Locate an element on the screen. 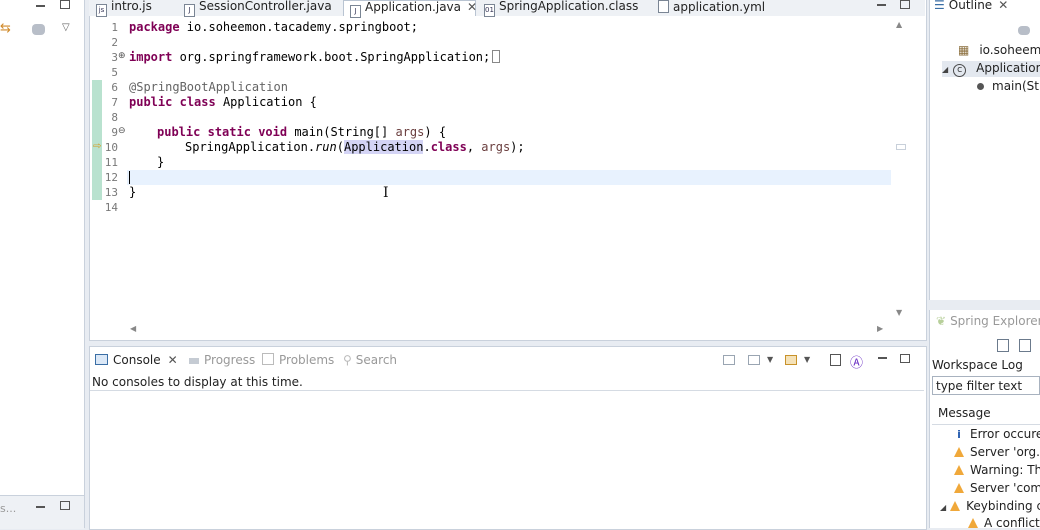  filter-icon is located at coordinates (38, 29).